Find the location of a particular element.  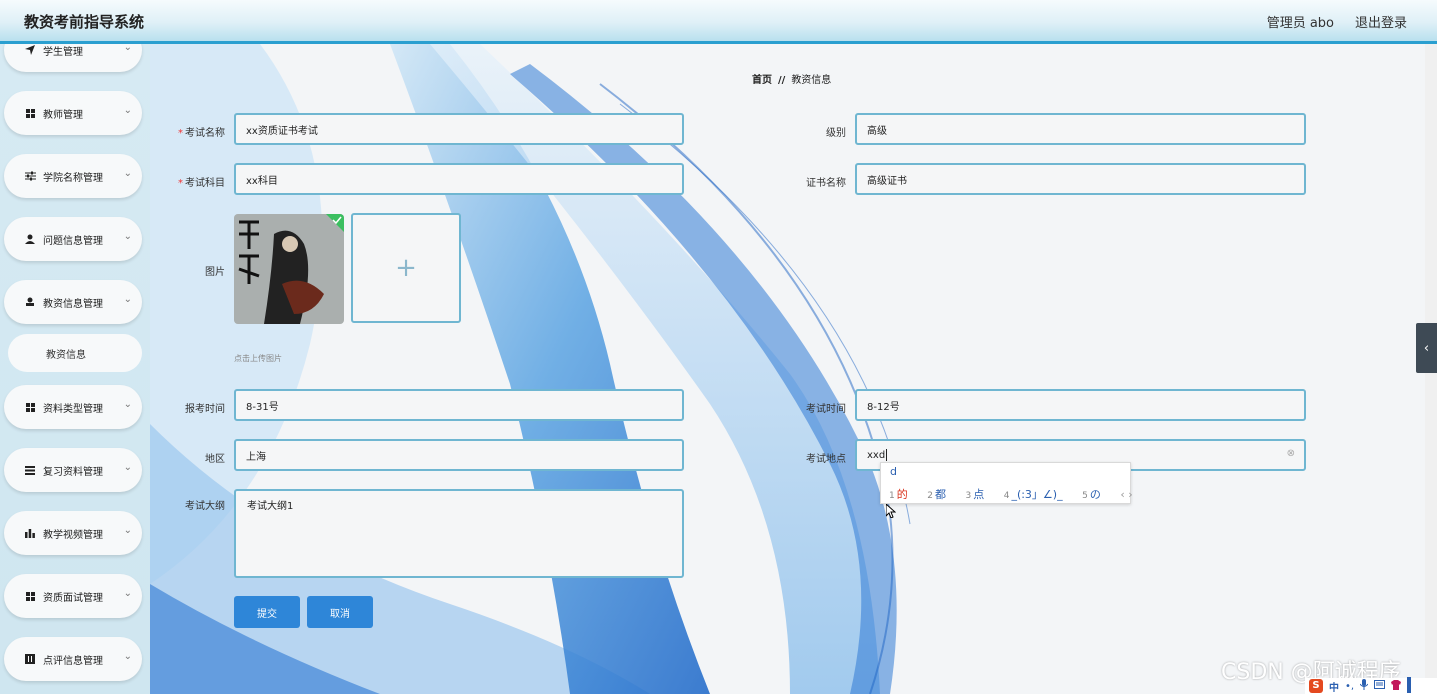

ime-candidate-window: d 1的 2都 3点 4 _(:3」∠)_ 5の ‹ › is located at coordinates (1006, 483).